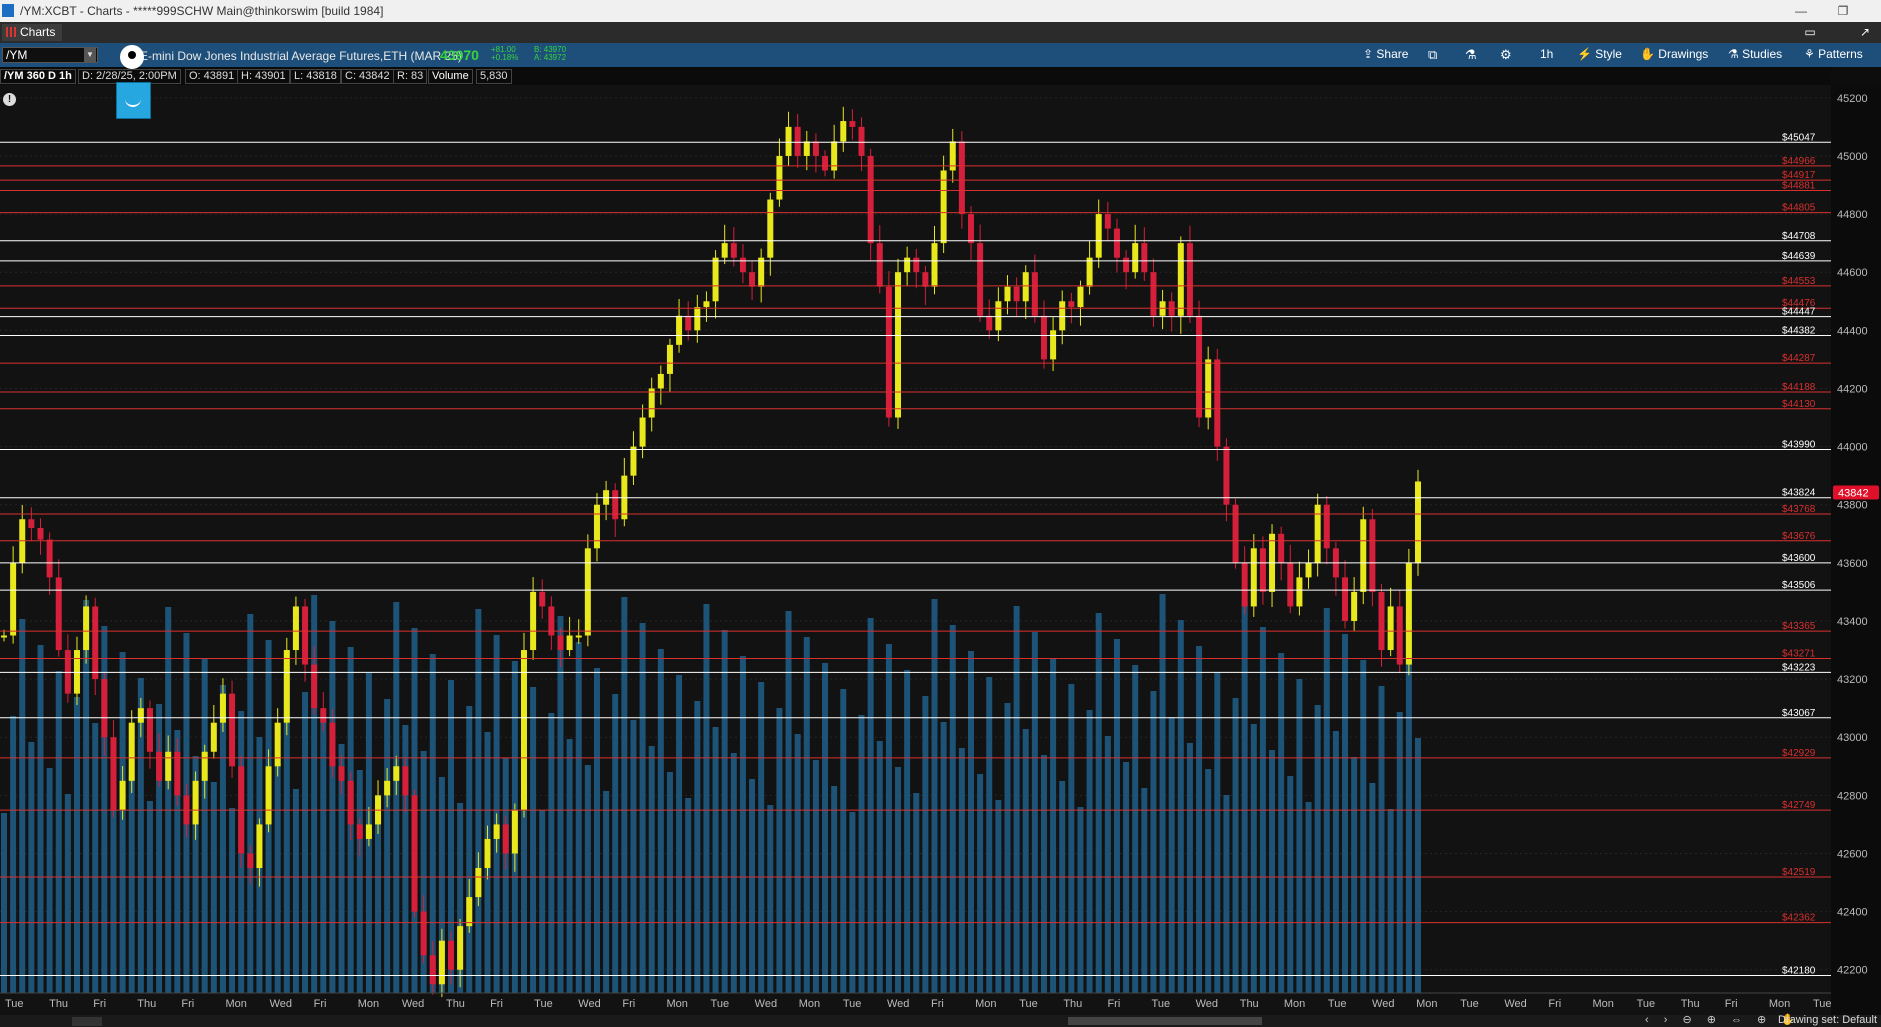  Describe the element at coordinates (90, 55) in the screenshot. I see `symbol-dropdown-icon: ▼` at that location.